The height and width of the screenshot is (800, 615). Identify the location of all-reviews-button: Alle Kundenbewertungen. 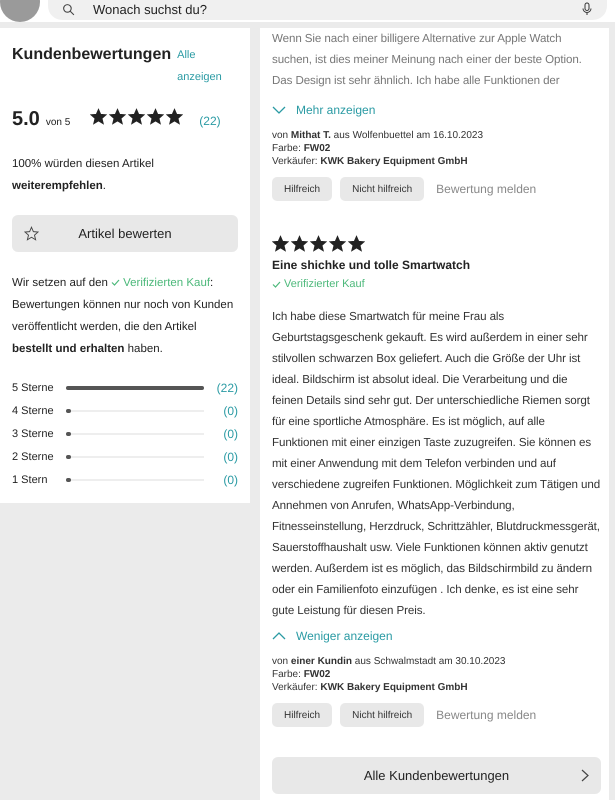
(436, 775).